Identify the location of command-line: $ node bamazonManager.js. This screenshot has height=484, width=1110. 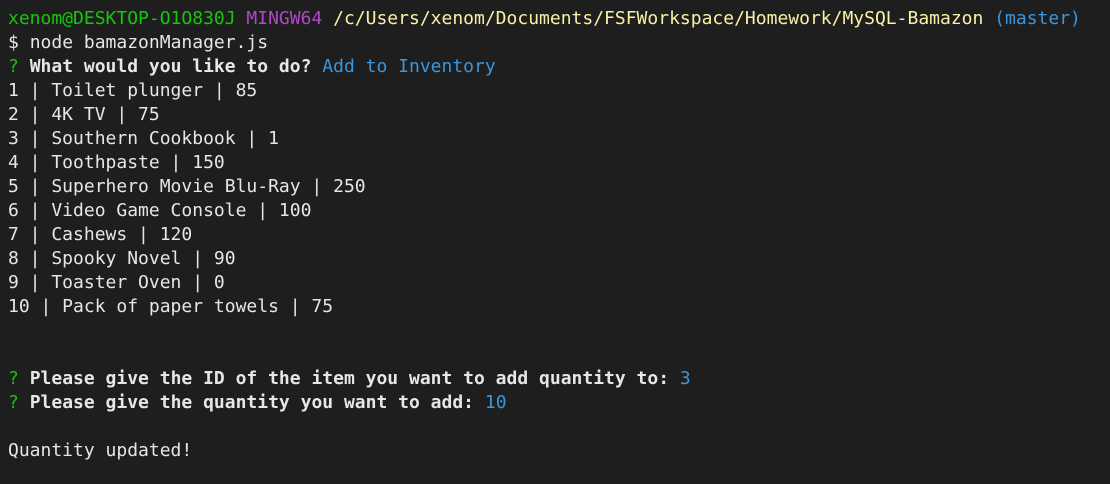
(559, 43).